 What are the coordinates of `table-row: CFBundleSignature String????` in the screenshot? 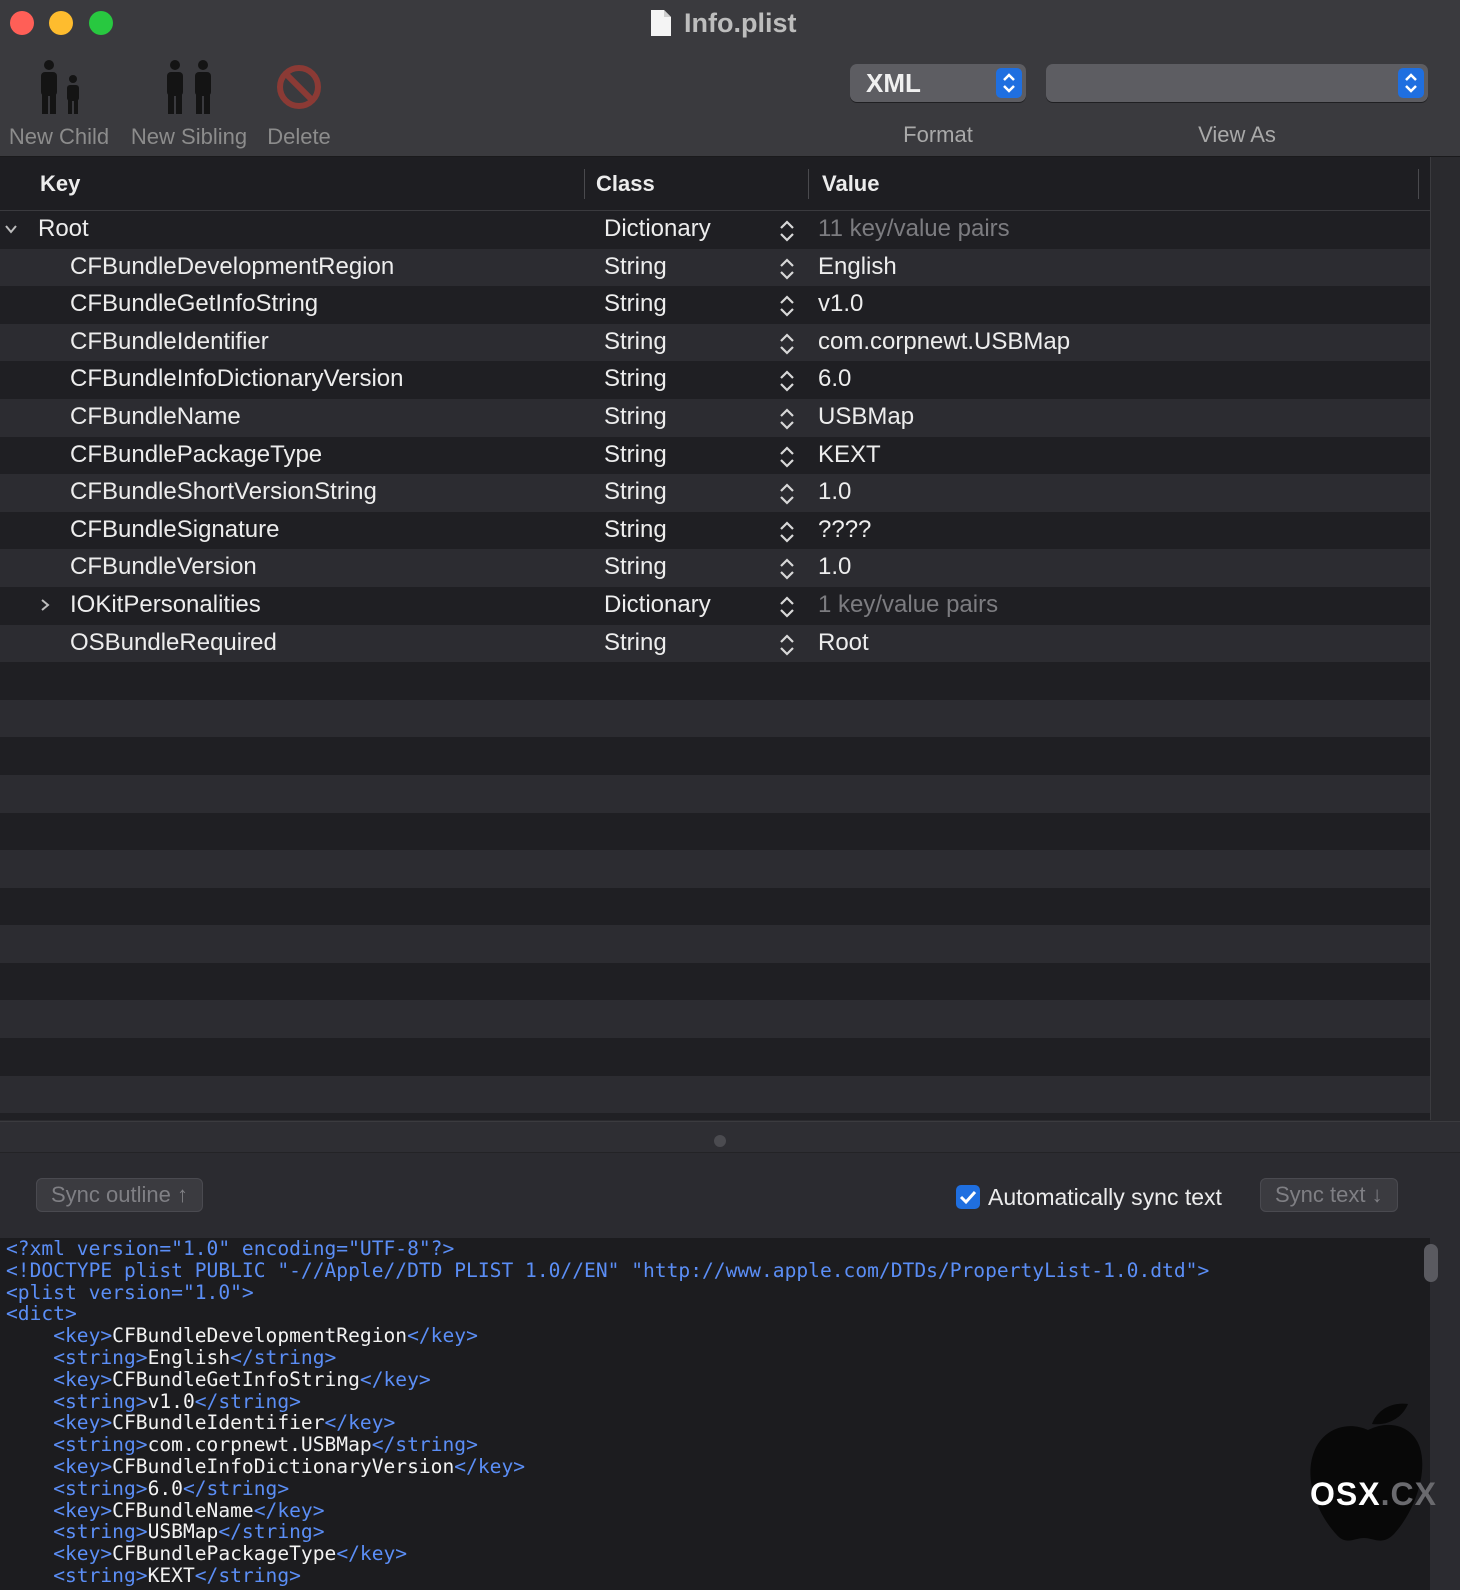 It's located at (715, 530).